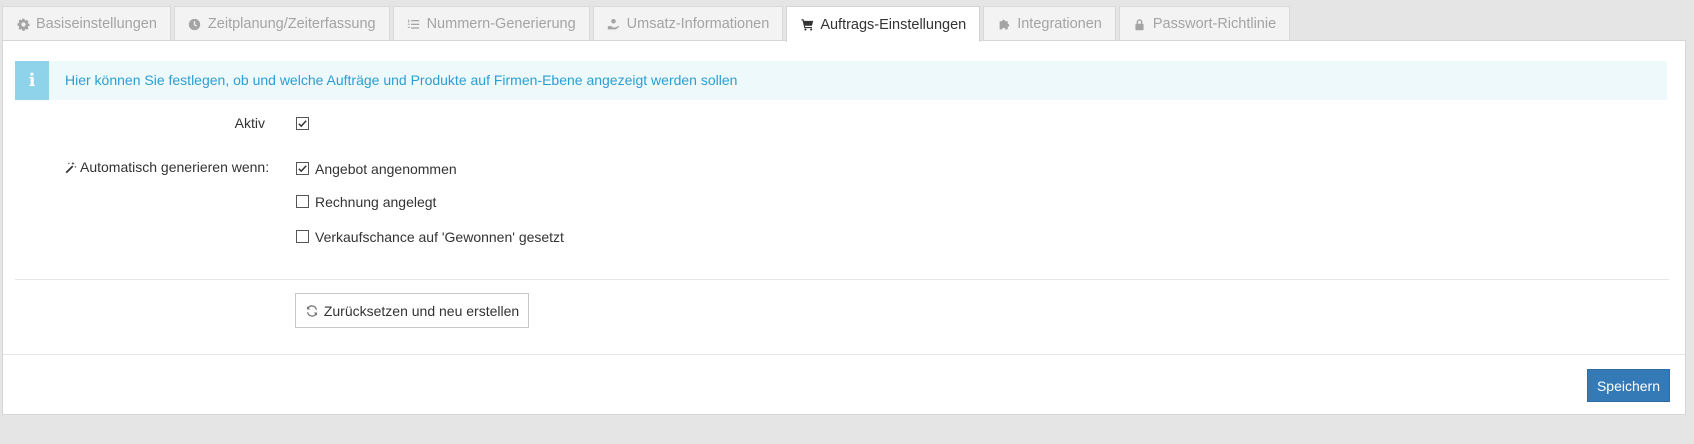 The image size is (1694, 444). What do you see at coordinates (614, 24) in the screenshot?
I see `money-hand-icon` at bounding box center [614, 24].